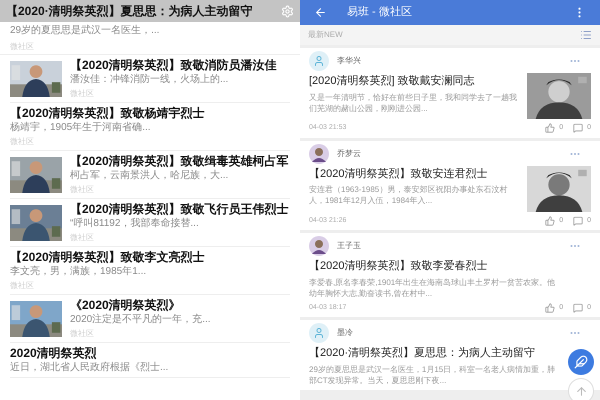 This screenshot has height=400, width=600. I want to click on settings-icon, so click(287, 11).